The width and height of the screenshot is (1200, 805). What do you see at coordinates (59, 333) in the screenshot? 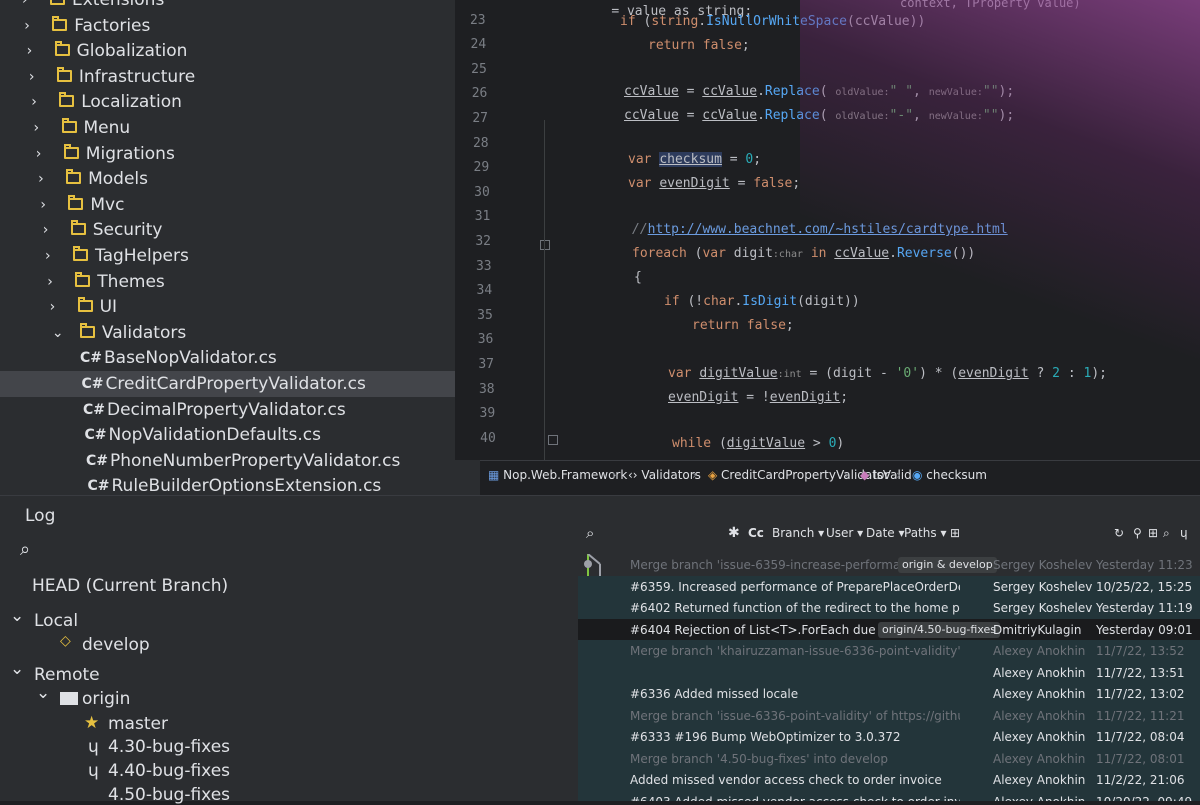
I see `chevron-down-icon: ⌄` at bounding box center [59, 333].